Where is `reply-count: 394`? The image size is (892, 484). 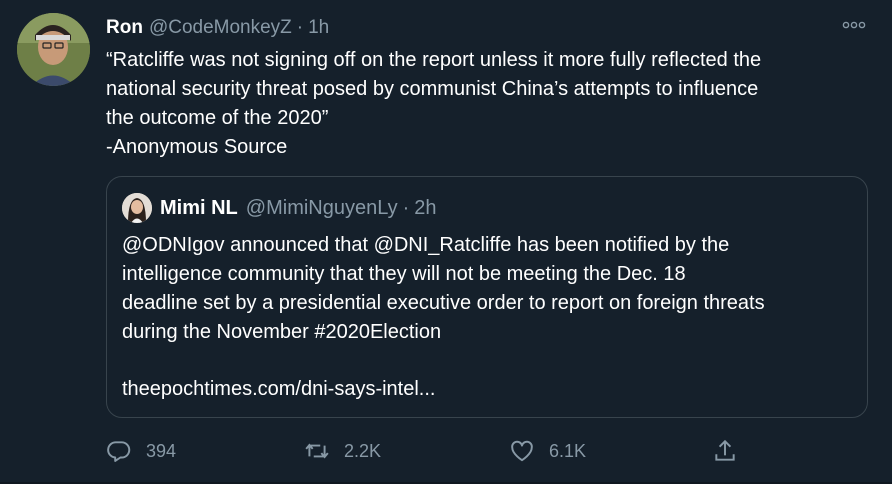 reply-count: 394 is located at coordinates (161, 450).